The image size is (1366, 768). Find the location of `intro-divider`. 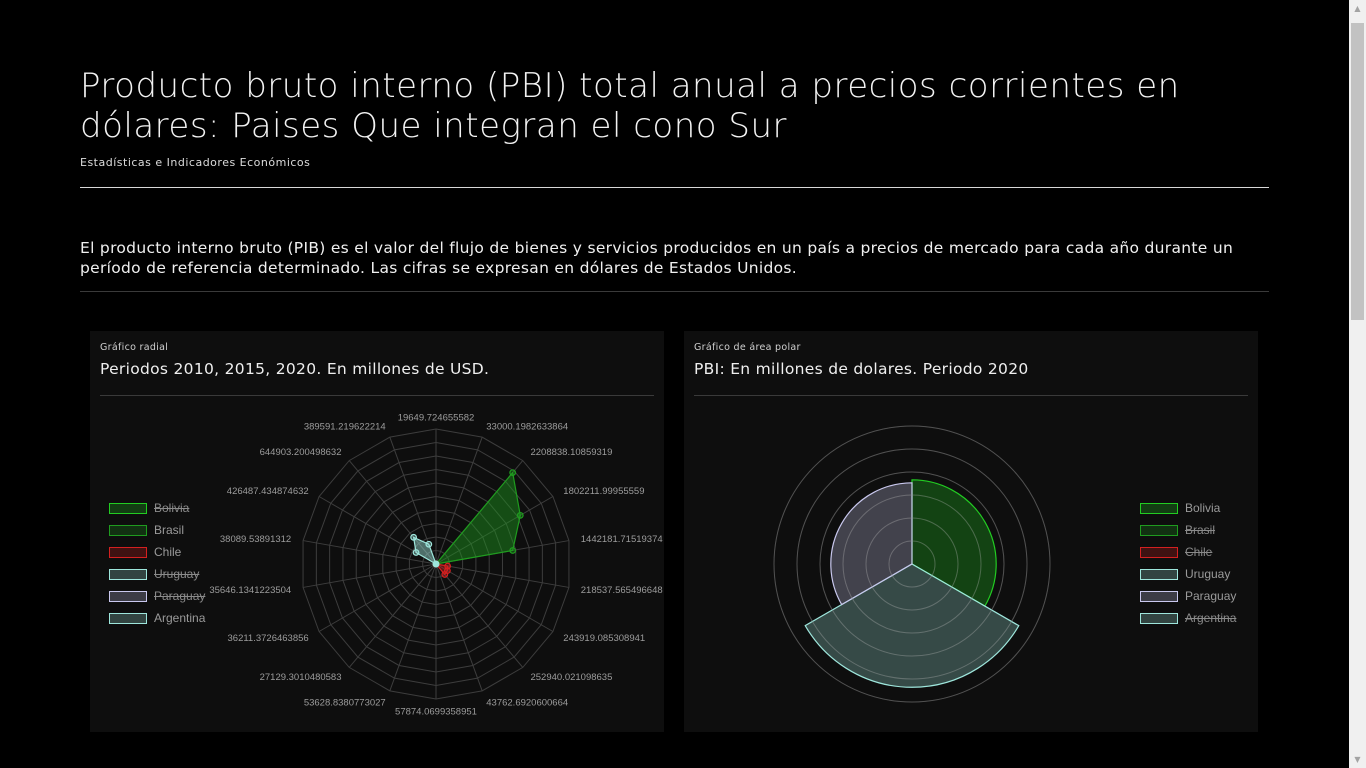

intro-divider is located at coordinates (674, 291).